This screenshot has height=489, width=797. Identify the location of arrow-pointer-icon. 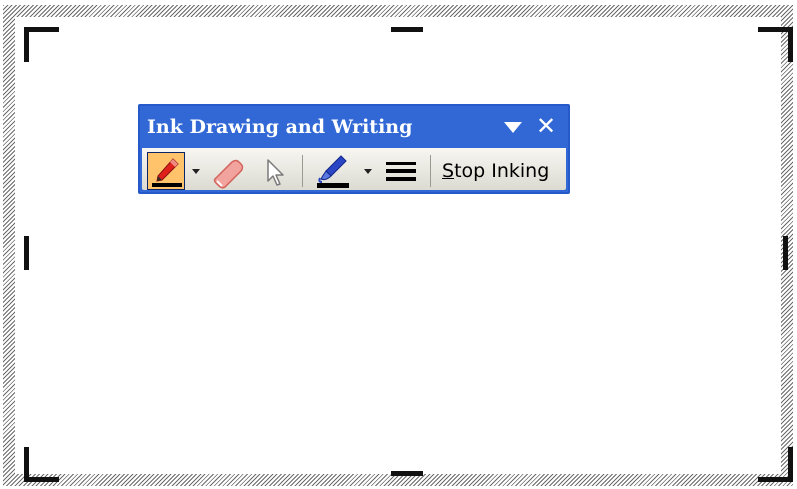
(275, 172).